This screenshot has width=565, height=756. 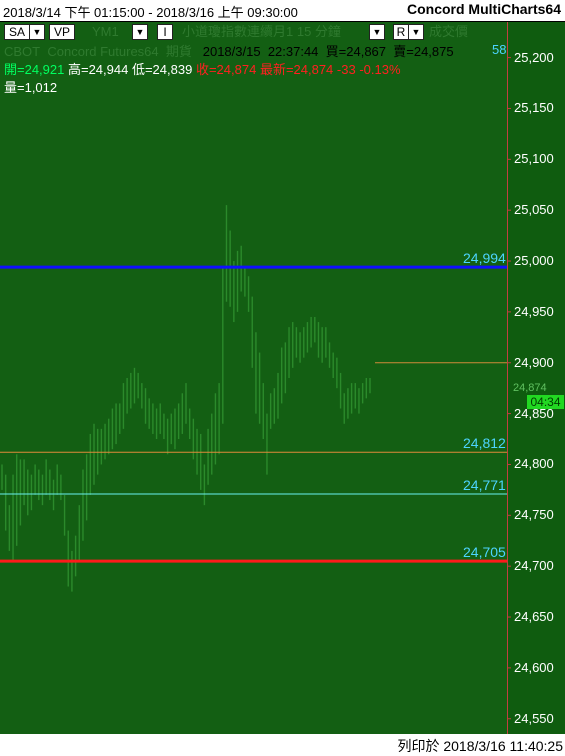 I want to click on y-tick-label: 24,950, so click(x=534, y=311).